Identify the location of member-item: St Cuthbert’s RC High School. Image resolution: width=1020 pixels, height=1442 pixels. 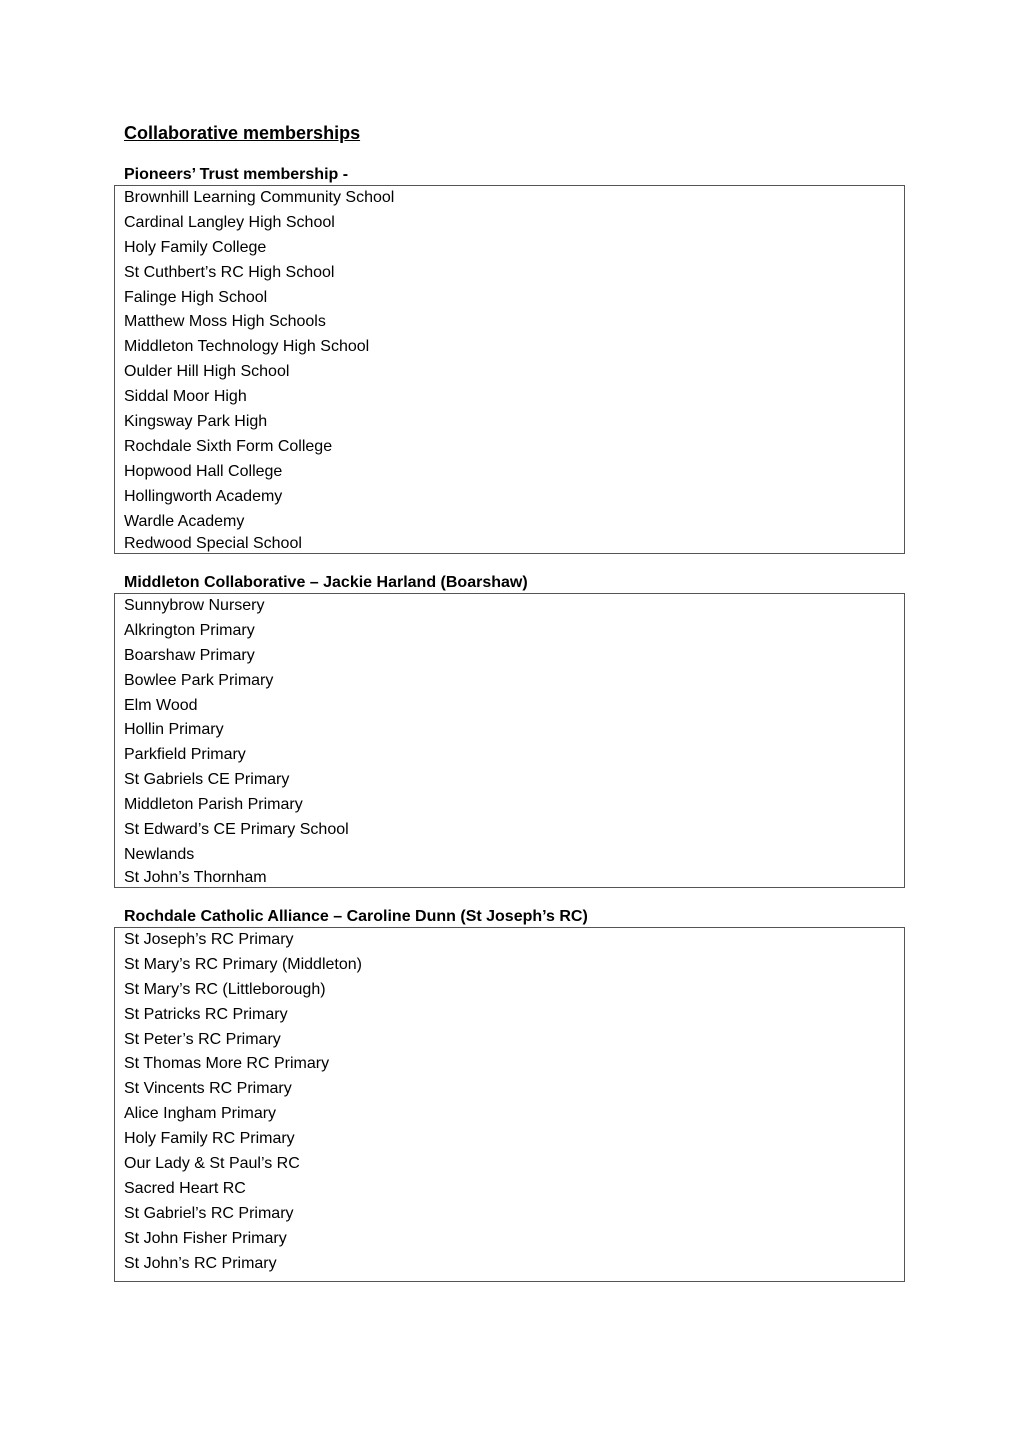
(229, 272).